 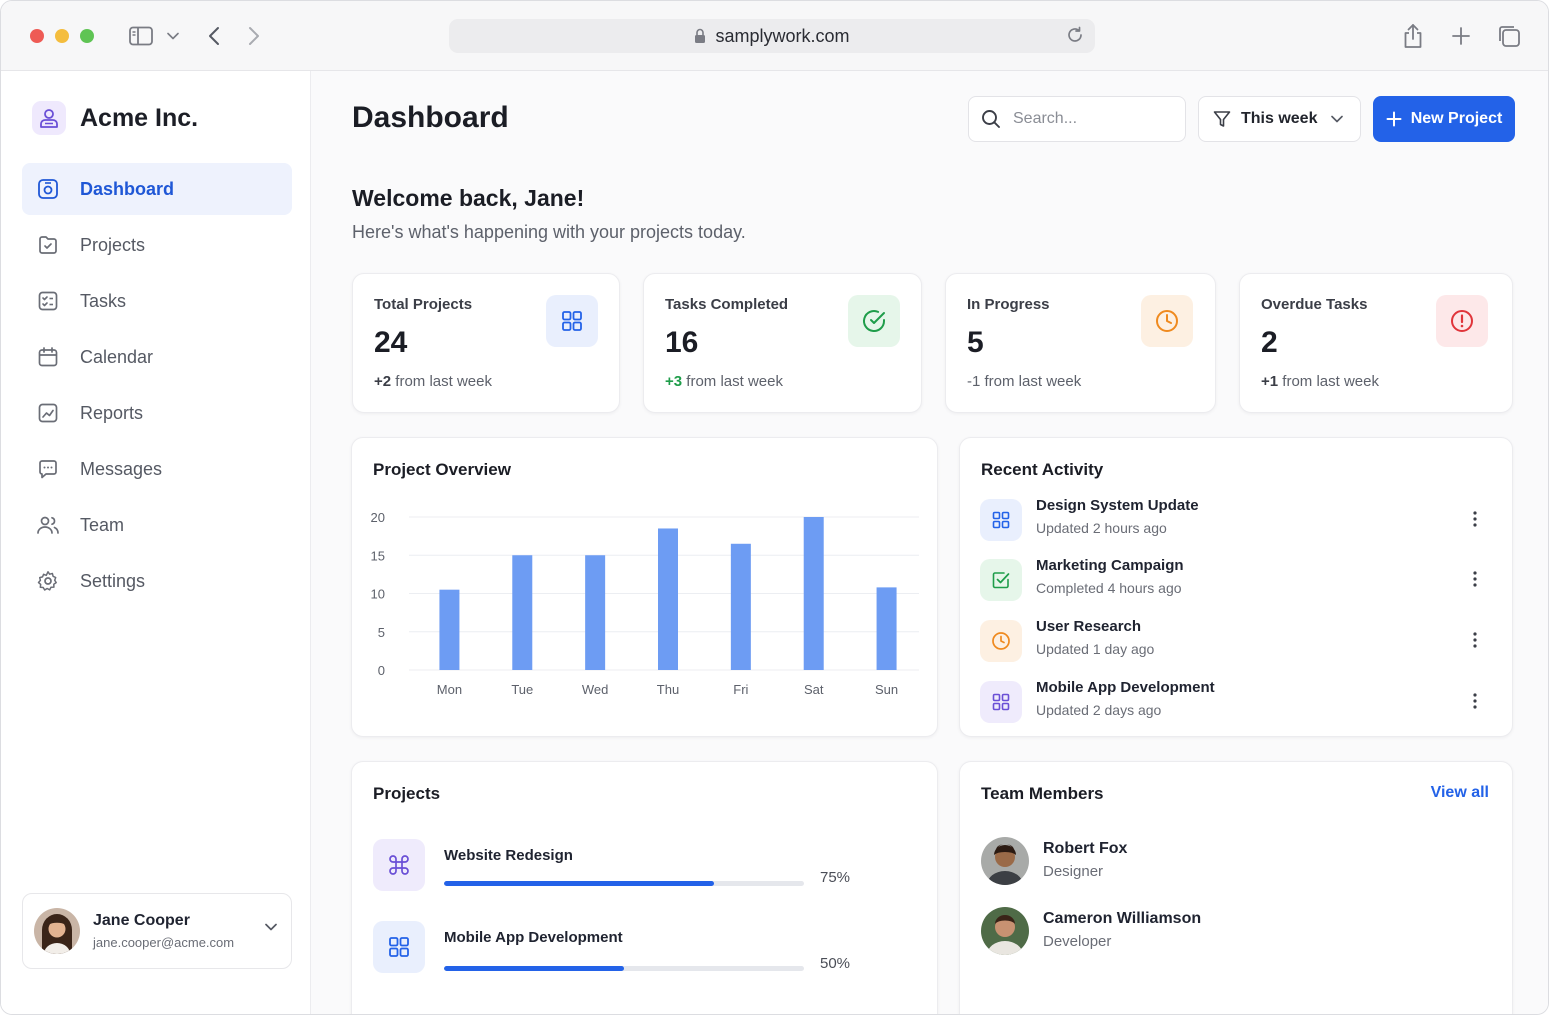 What do you see at coordinates (381, 670) in the screenshot?
I see `y-tick-label: 0` at bounding box center [381, 670].